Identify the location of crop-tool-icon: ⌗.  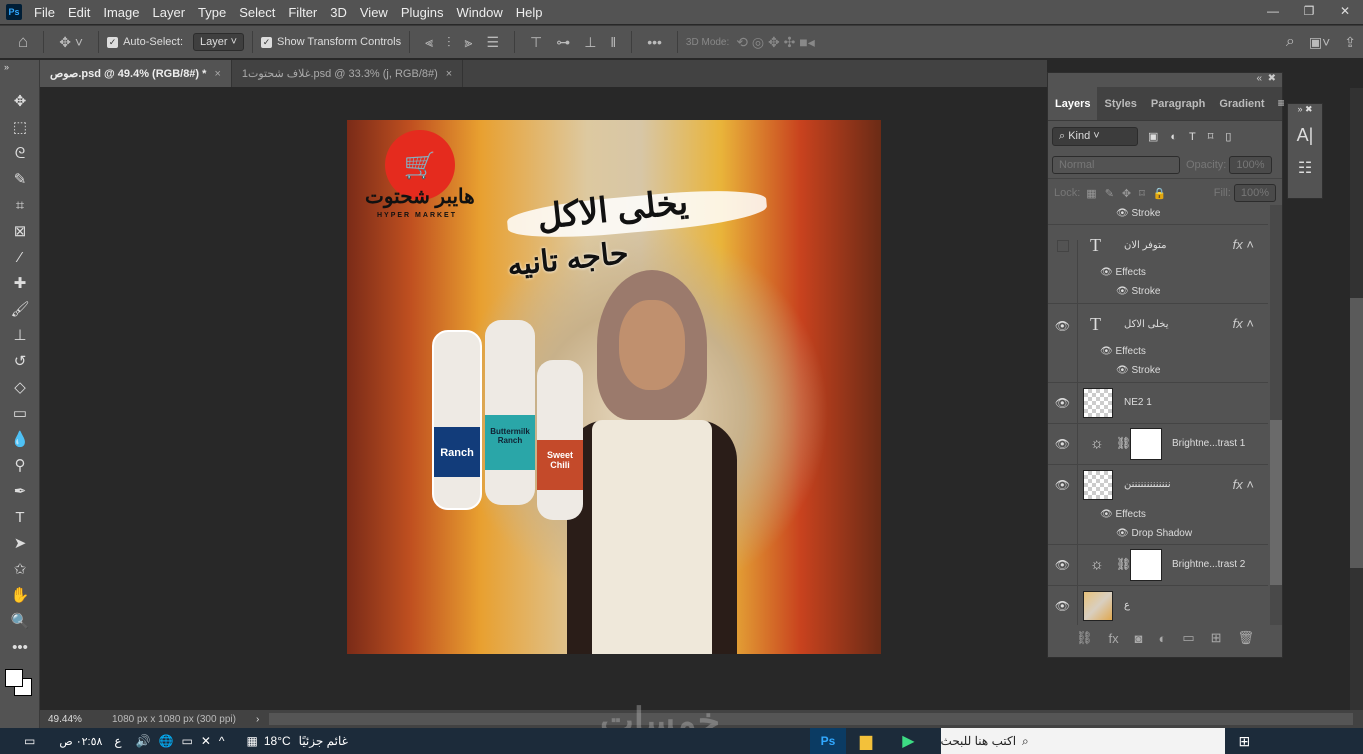
(20, 205).